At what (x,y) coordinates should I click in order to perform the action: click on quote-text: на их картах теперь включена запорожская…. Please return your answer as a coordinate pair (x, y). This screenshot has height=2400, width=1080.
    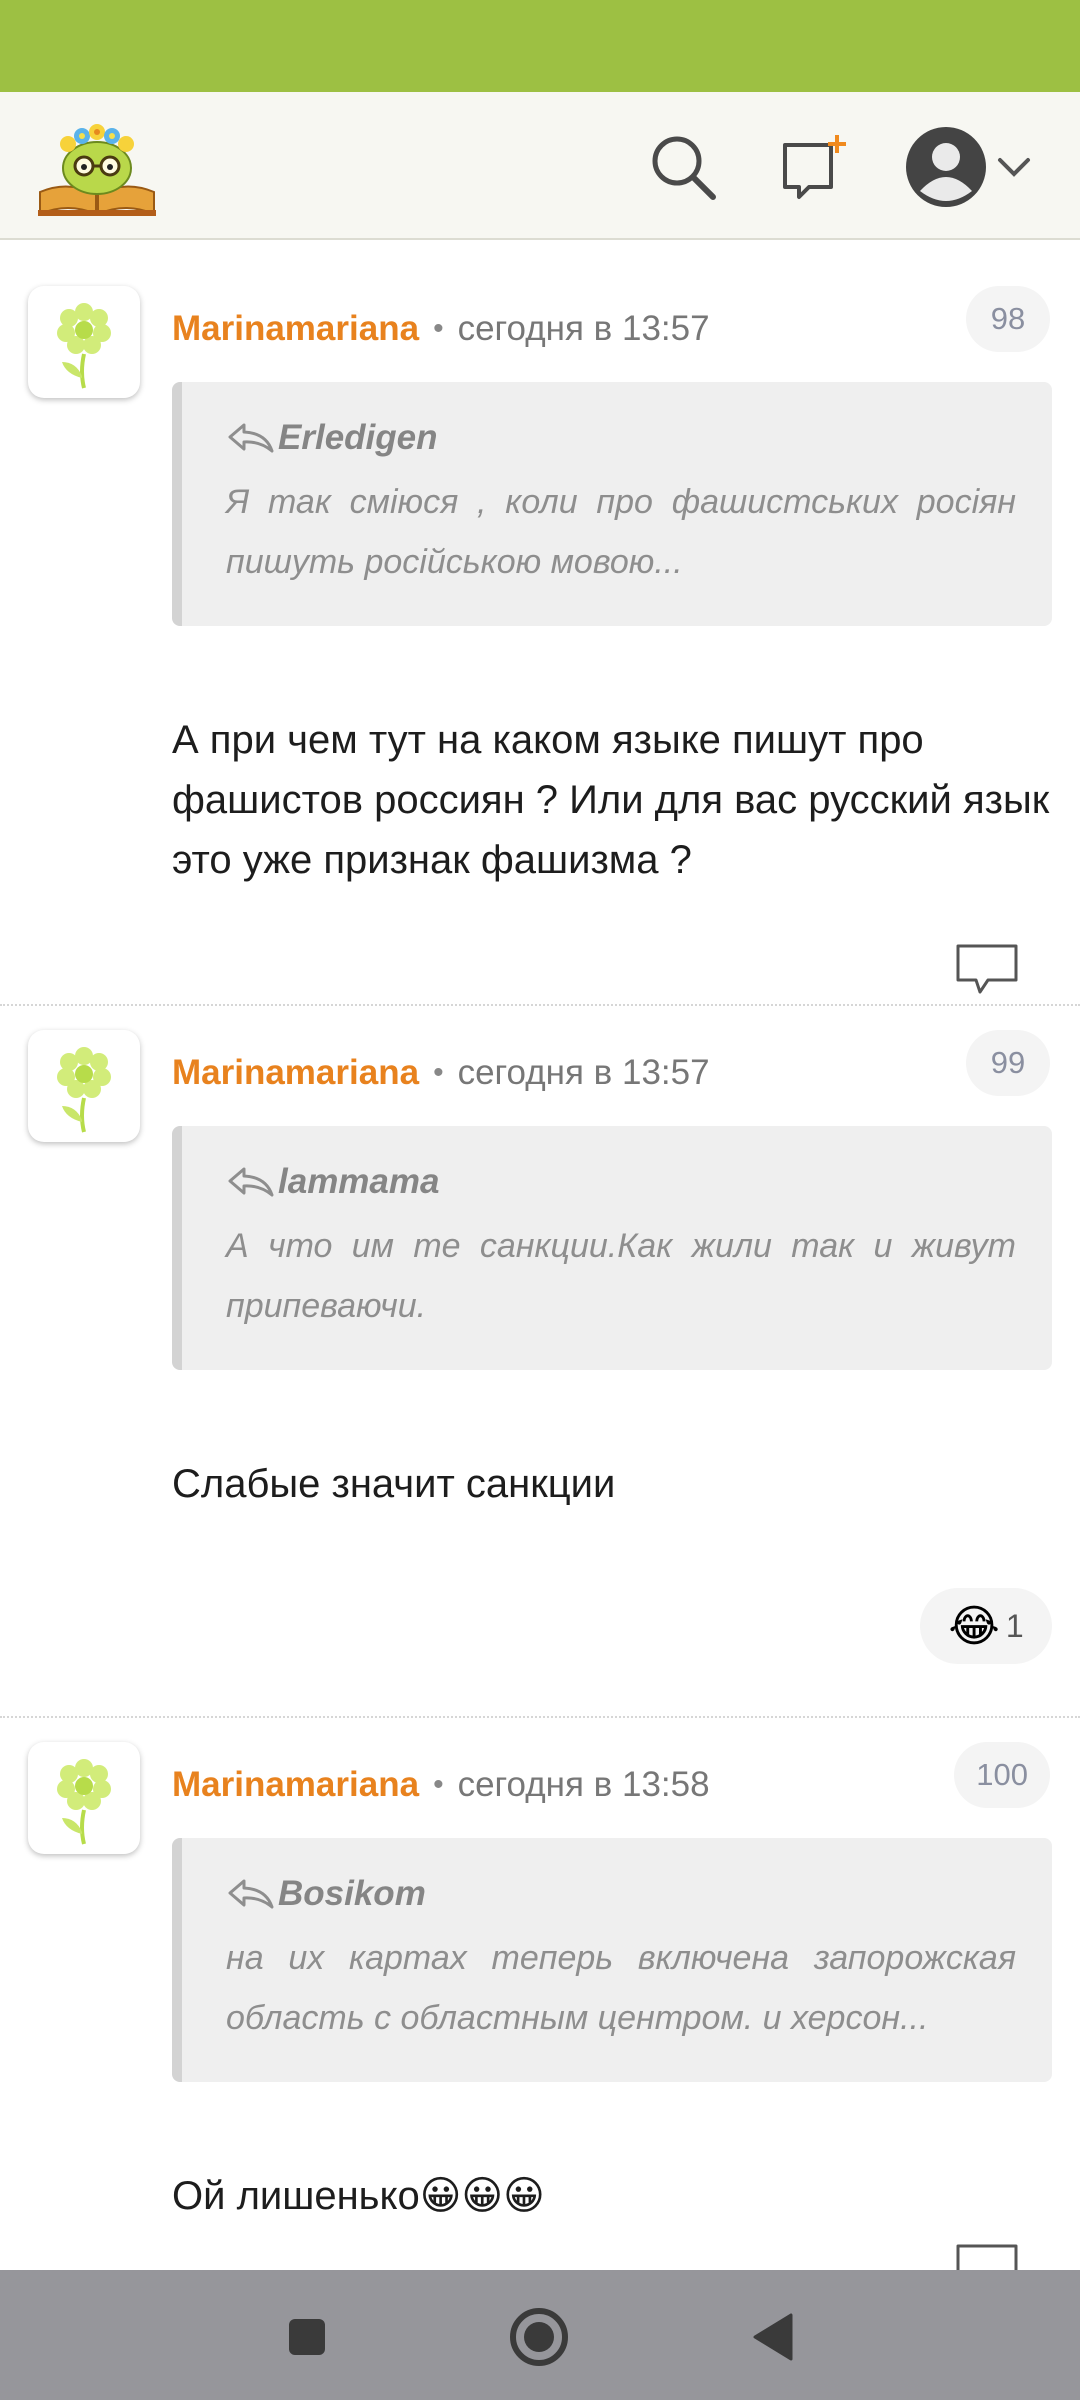
    Looking at the image, I should click on (621, 1988).